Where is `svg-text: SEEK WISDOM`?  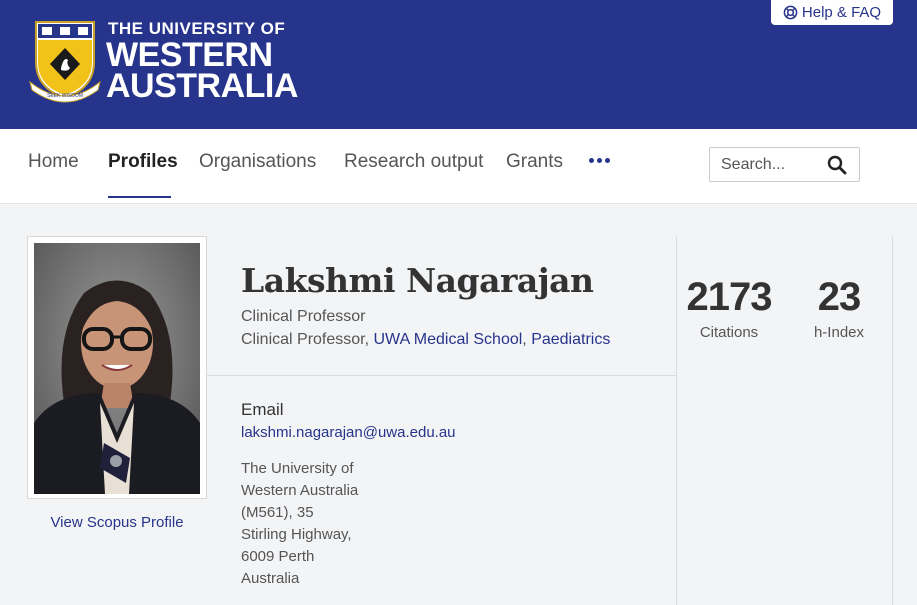
svg-text: SEEK WISDOM is located at coordinates (65, 96).